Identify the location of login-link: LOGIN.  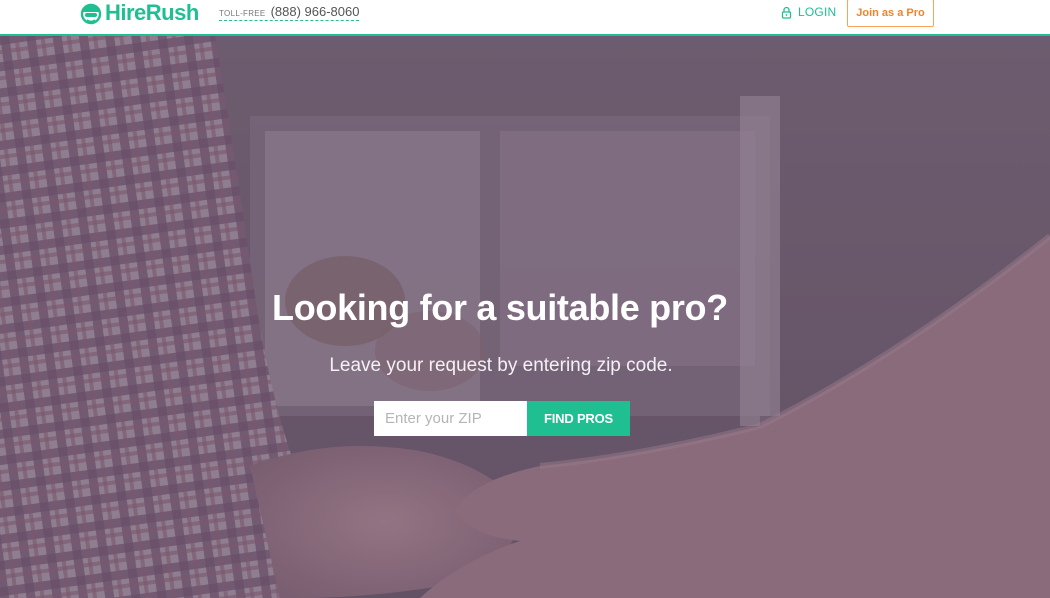
(808, 12).